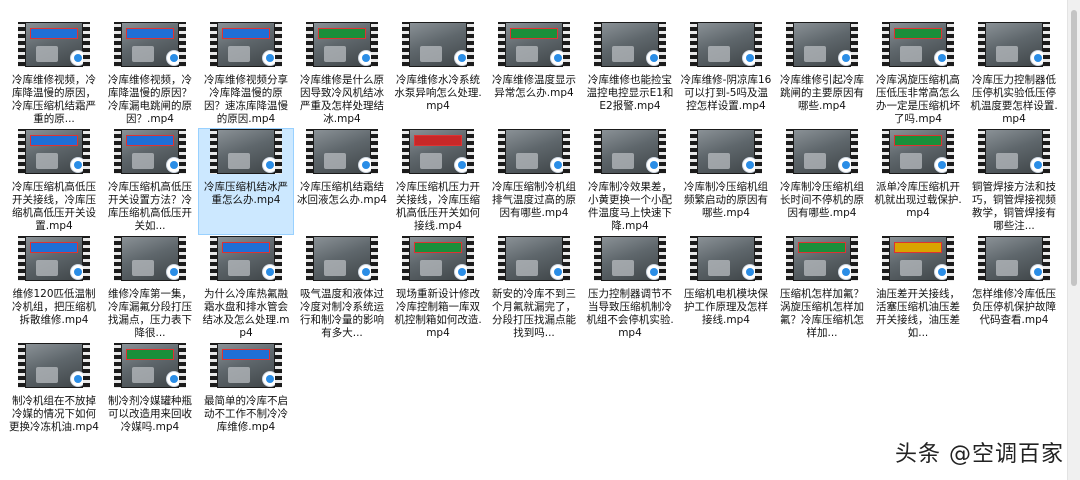 This screenshot has height=480, width=1080. What do you see at coordinates (54, 395) in the screenshot?
I see `file-item: 制冷机组在不放掉冷媒的情况下如何更换冷冻机油.mp4` at bounding box center [54, 395].